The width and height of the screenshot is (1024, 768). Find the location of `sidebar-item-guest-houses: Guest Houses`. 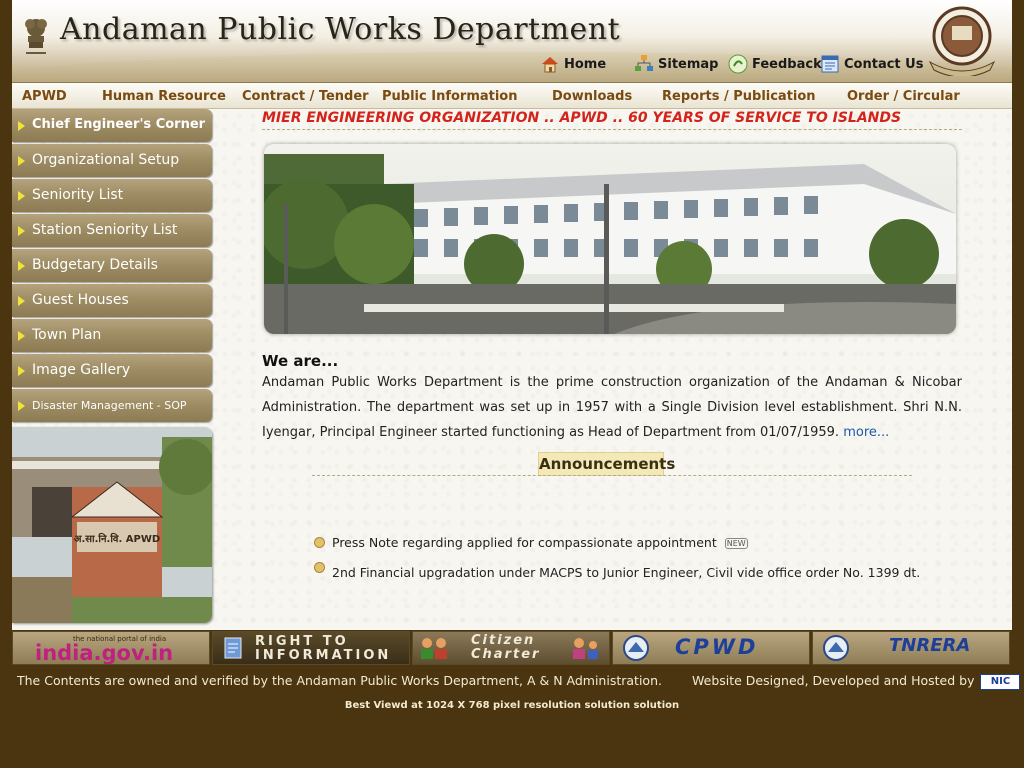

sidebar-item-guest-houses: Guest Houses is located at coordinates (112, 300).